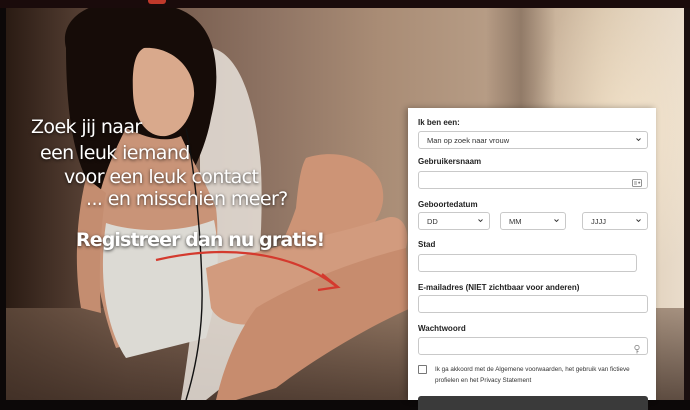 The width and height of the screenshot is (690, 410). What do you see at coordinates (598, 221) in the screenshot?
I see `year-select-value: JJJJ` at bounding box center [598, 221].